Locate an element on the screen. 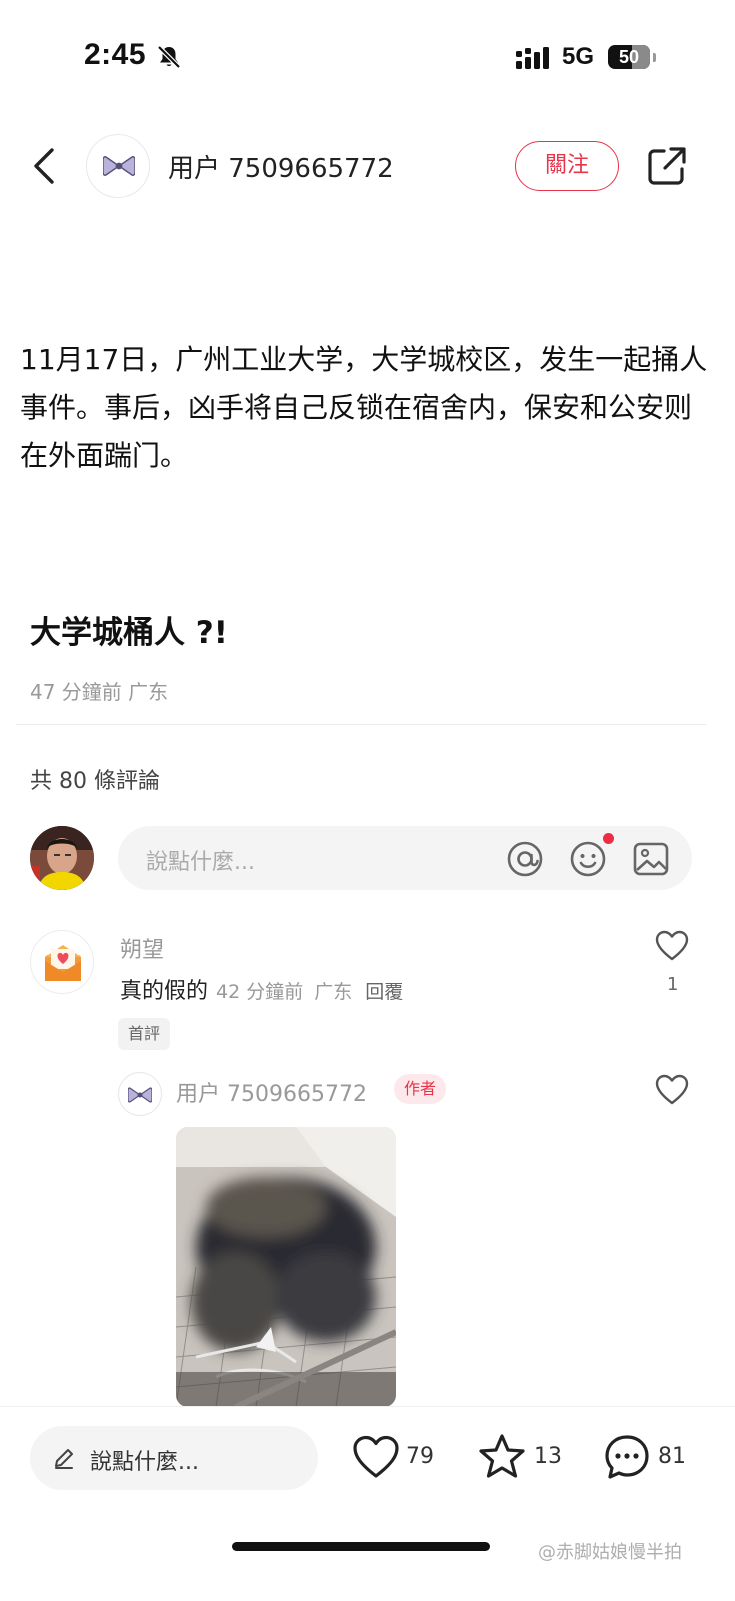  network-label: 5G is located at coordinates (578, 56).